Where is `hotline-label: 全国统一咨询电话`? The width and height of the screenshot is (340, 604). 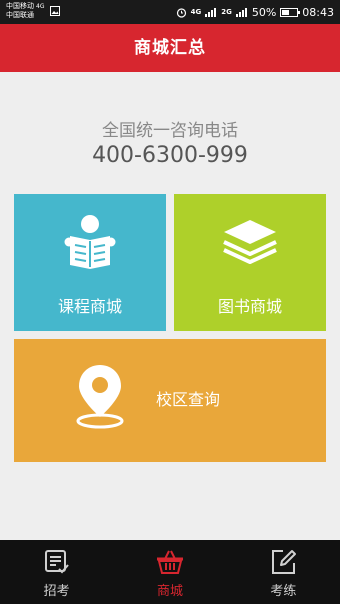
hotline-label: 全国统一咨询电话 is located at coordinates (170, 131).